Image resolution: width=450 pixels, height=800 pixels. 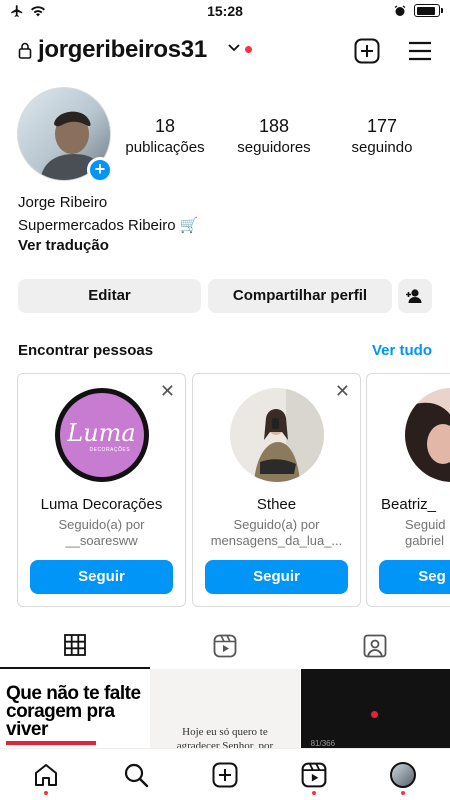 I want to click on tagged-icon, so click(x=375, y=646).